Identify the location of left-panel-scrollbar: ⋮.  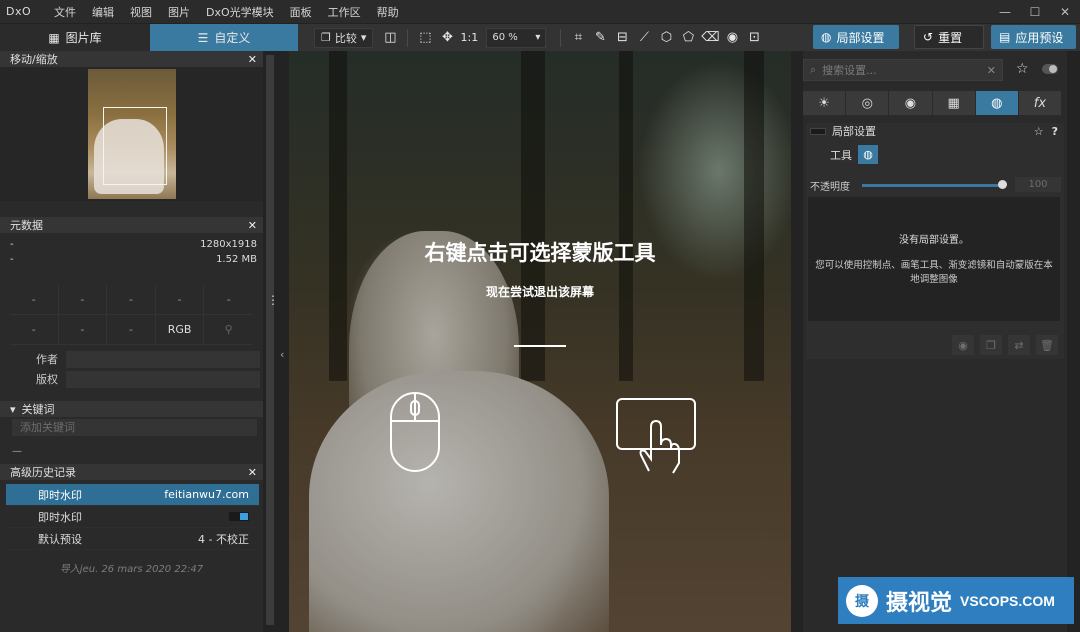
(276, 341).